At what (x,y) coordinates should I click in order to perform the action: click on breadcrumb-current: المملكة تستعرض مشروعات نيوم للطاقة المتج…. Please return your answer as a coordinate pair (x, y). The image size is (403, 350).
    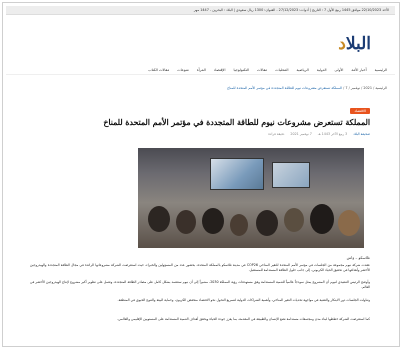
    Looking at the image, I should click on (285, 88).